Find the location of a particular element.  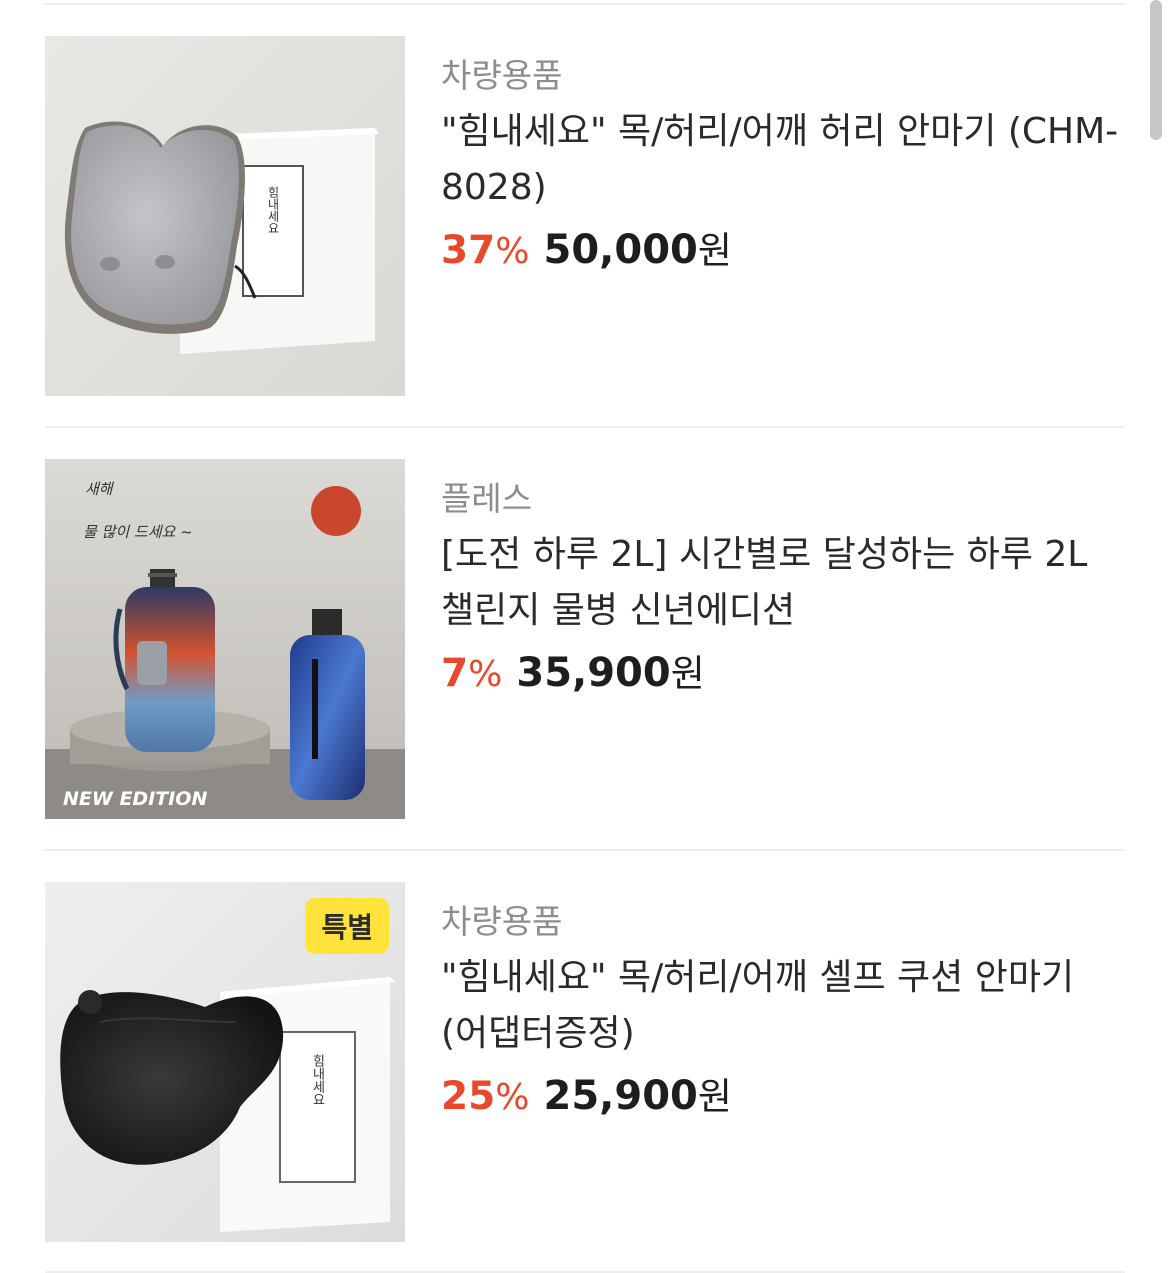

image-caption-edition: NEW EDITION is located at coordinates (135, 799).